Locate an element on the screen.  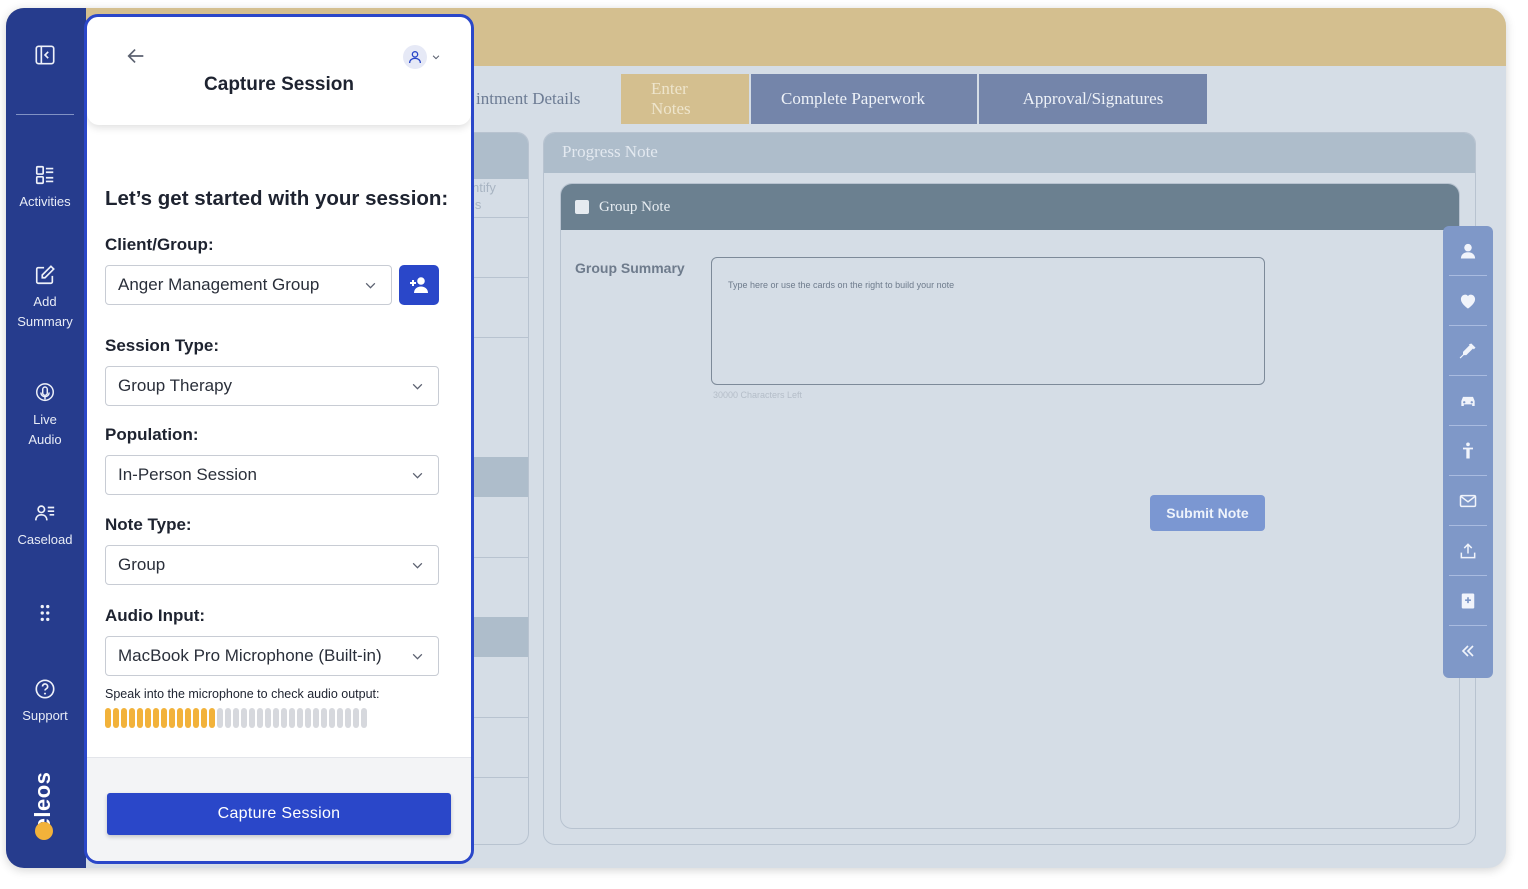
upload-icon is located at coordinates (1468, 551).